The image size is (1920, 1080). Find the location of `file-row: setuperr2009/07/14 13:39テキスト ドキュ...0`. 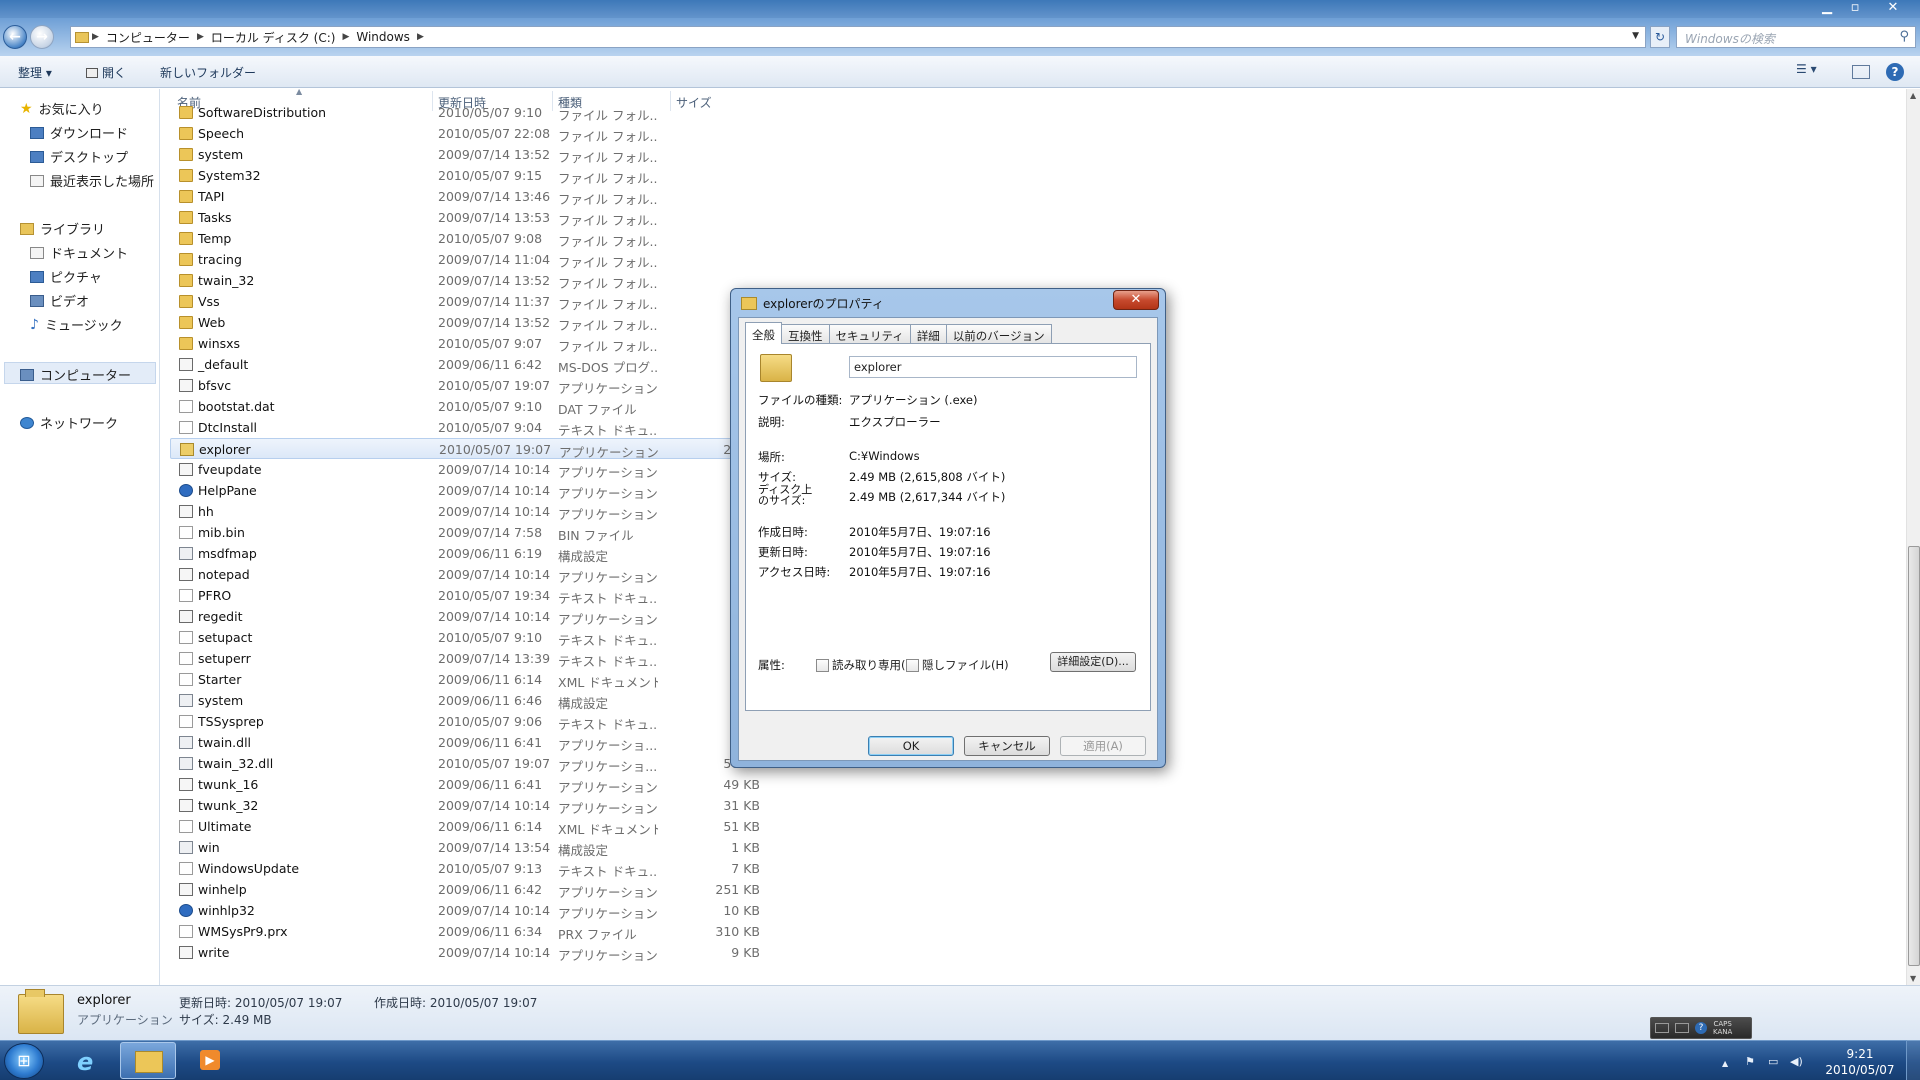

file-row: setuperr2009/07/14 13:39テキスト ドキュ...0 is located at coordinates (465, 658).